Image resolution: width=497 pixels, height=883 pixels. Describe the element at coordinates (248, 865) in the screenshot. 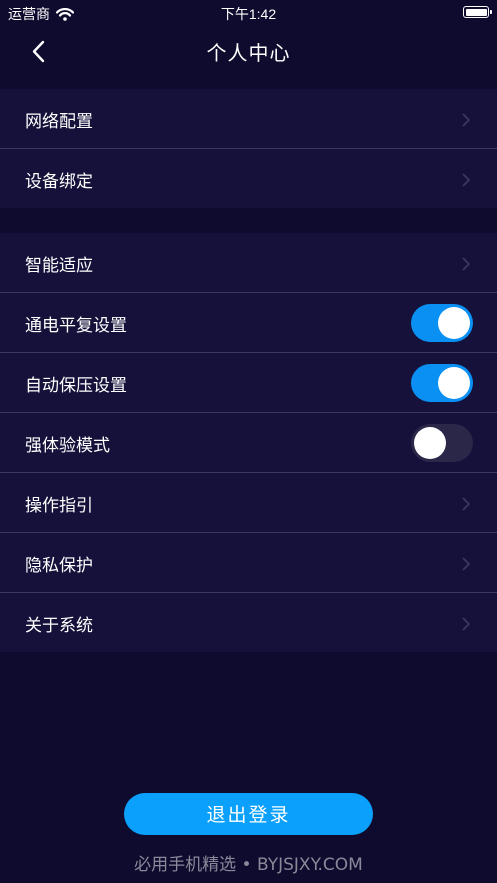

I see `watermark-text: 必用手机精选 • BYJSJXY.COM` at that location.